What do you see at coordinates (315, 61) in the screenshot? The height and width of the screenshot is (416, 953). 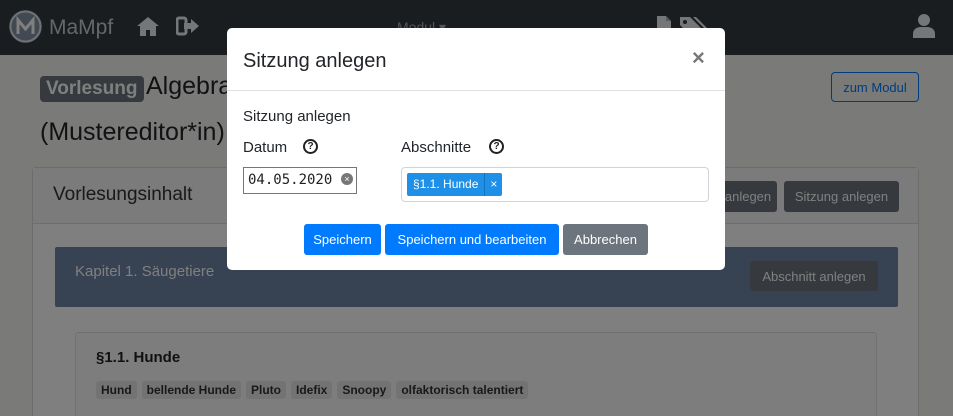 I see `modal-title: Sitzung anlegen` at bounding box center [315, 61].